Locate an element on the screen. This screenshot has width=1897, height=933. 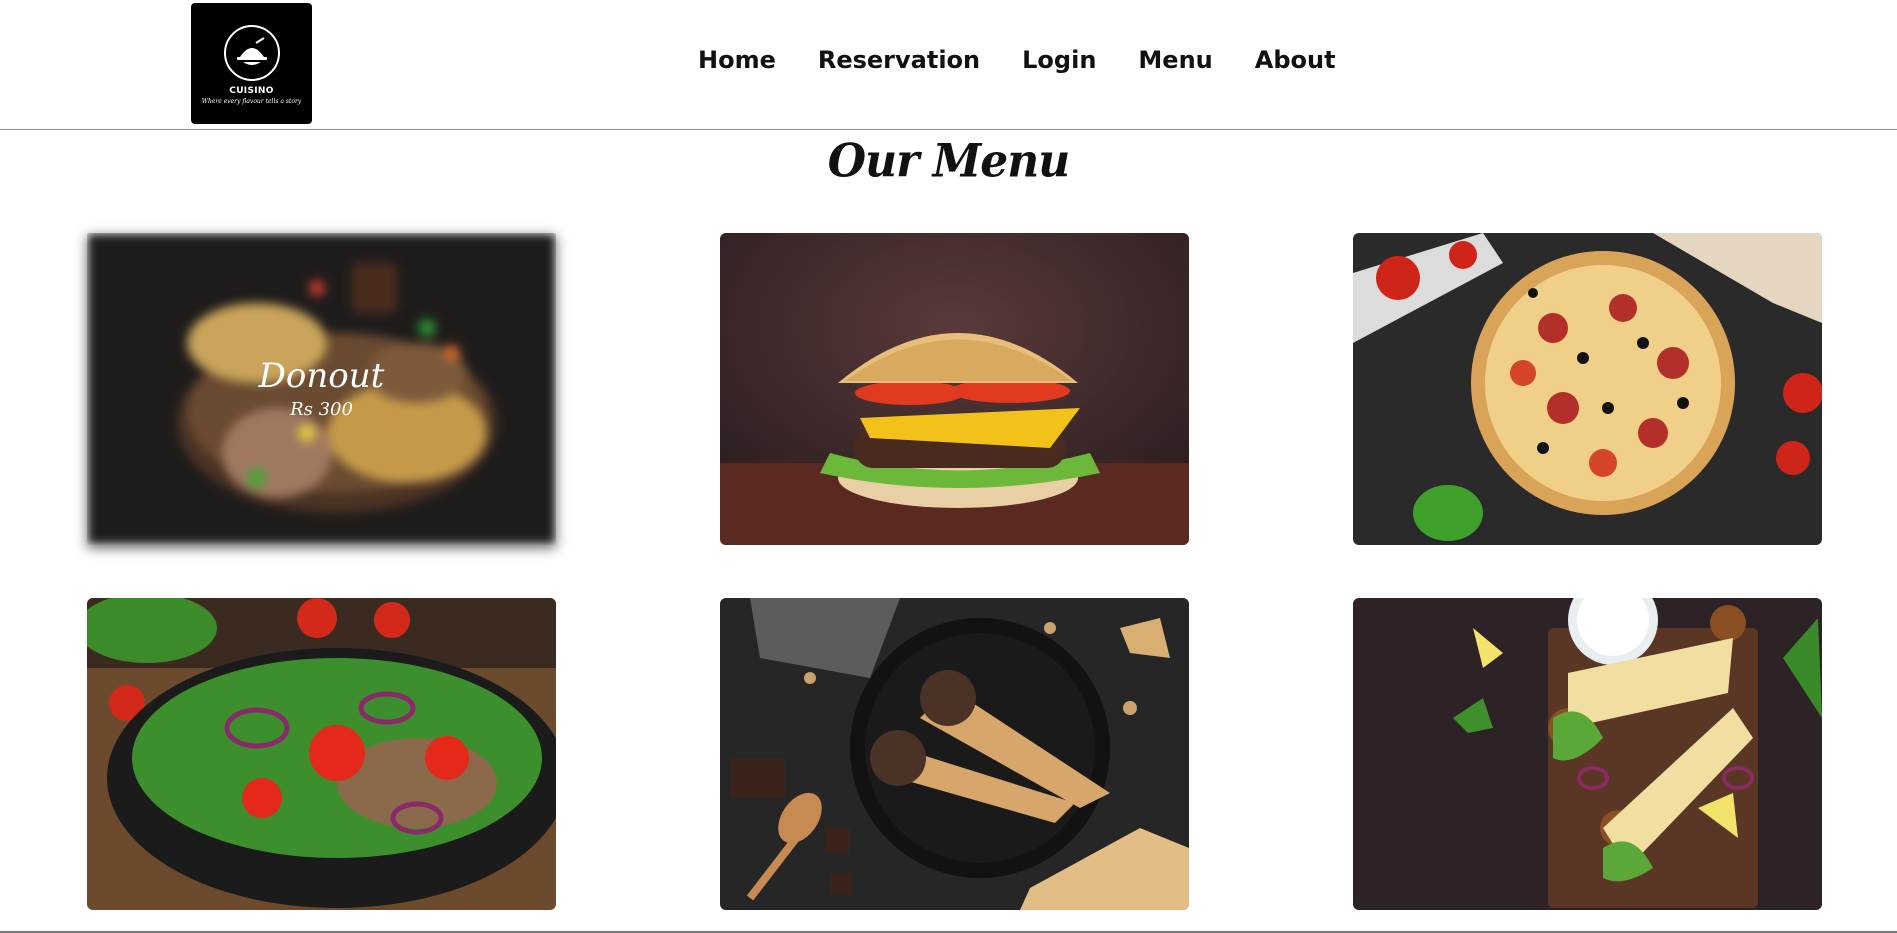
brand-tagline: Where every flavour tells a story is located at coordinates (251, 101).